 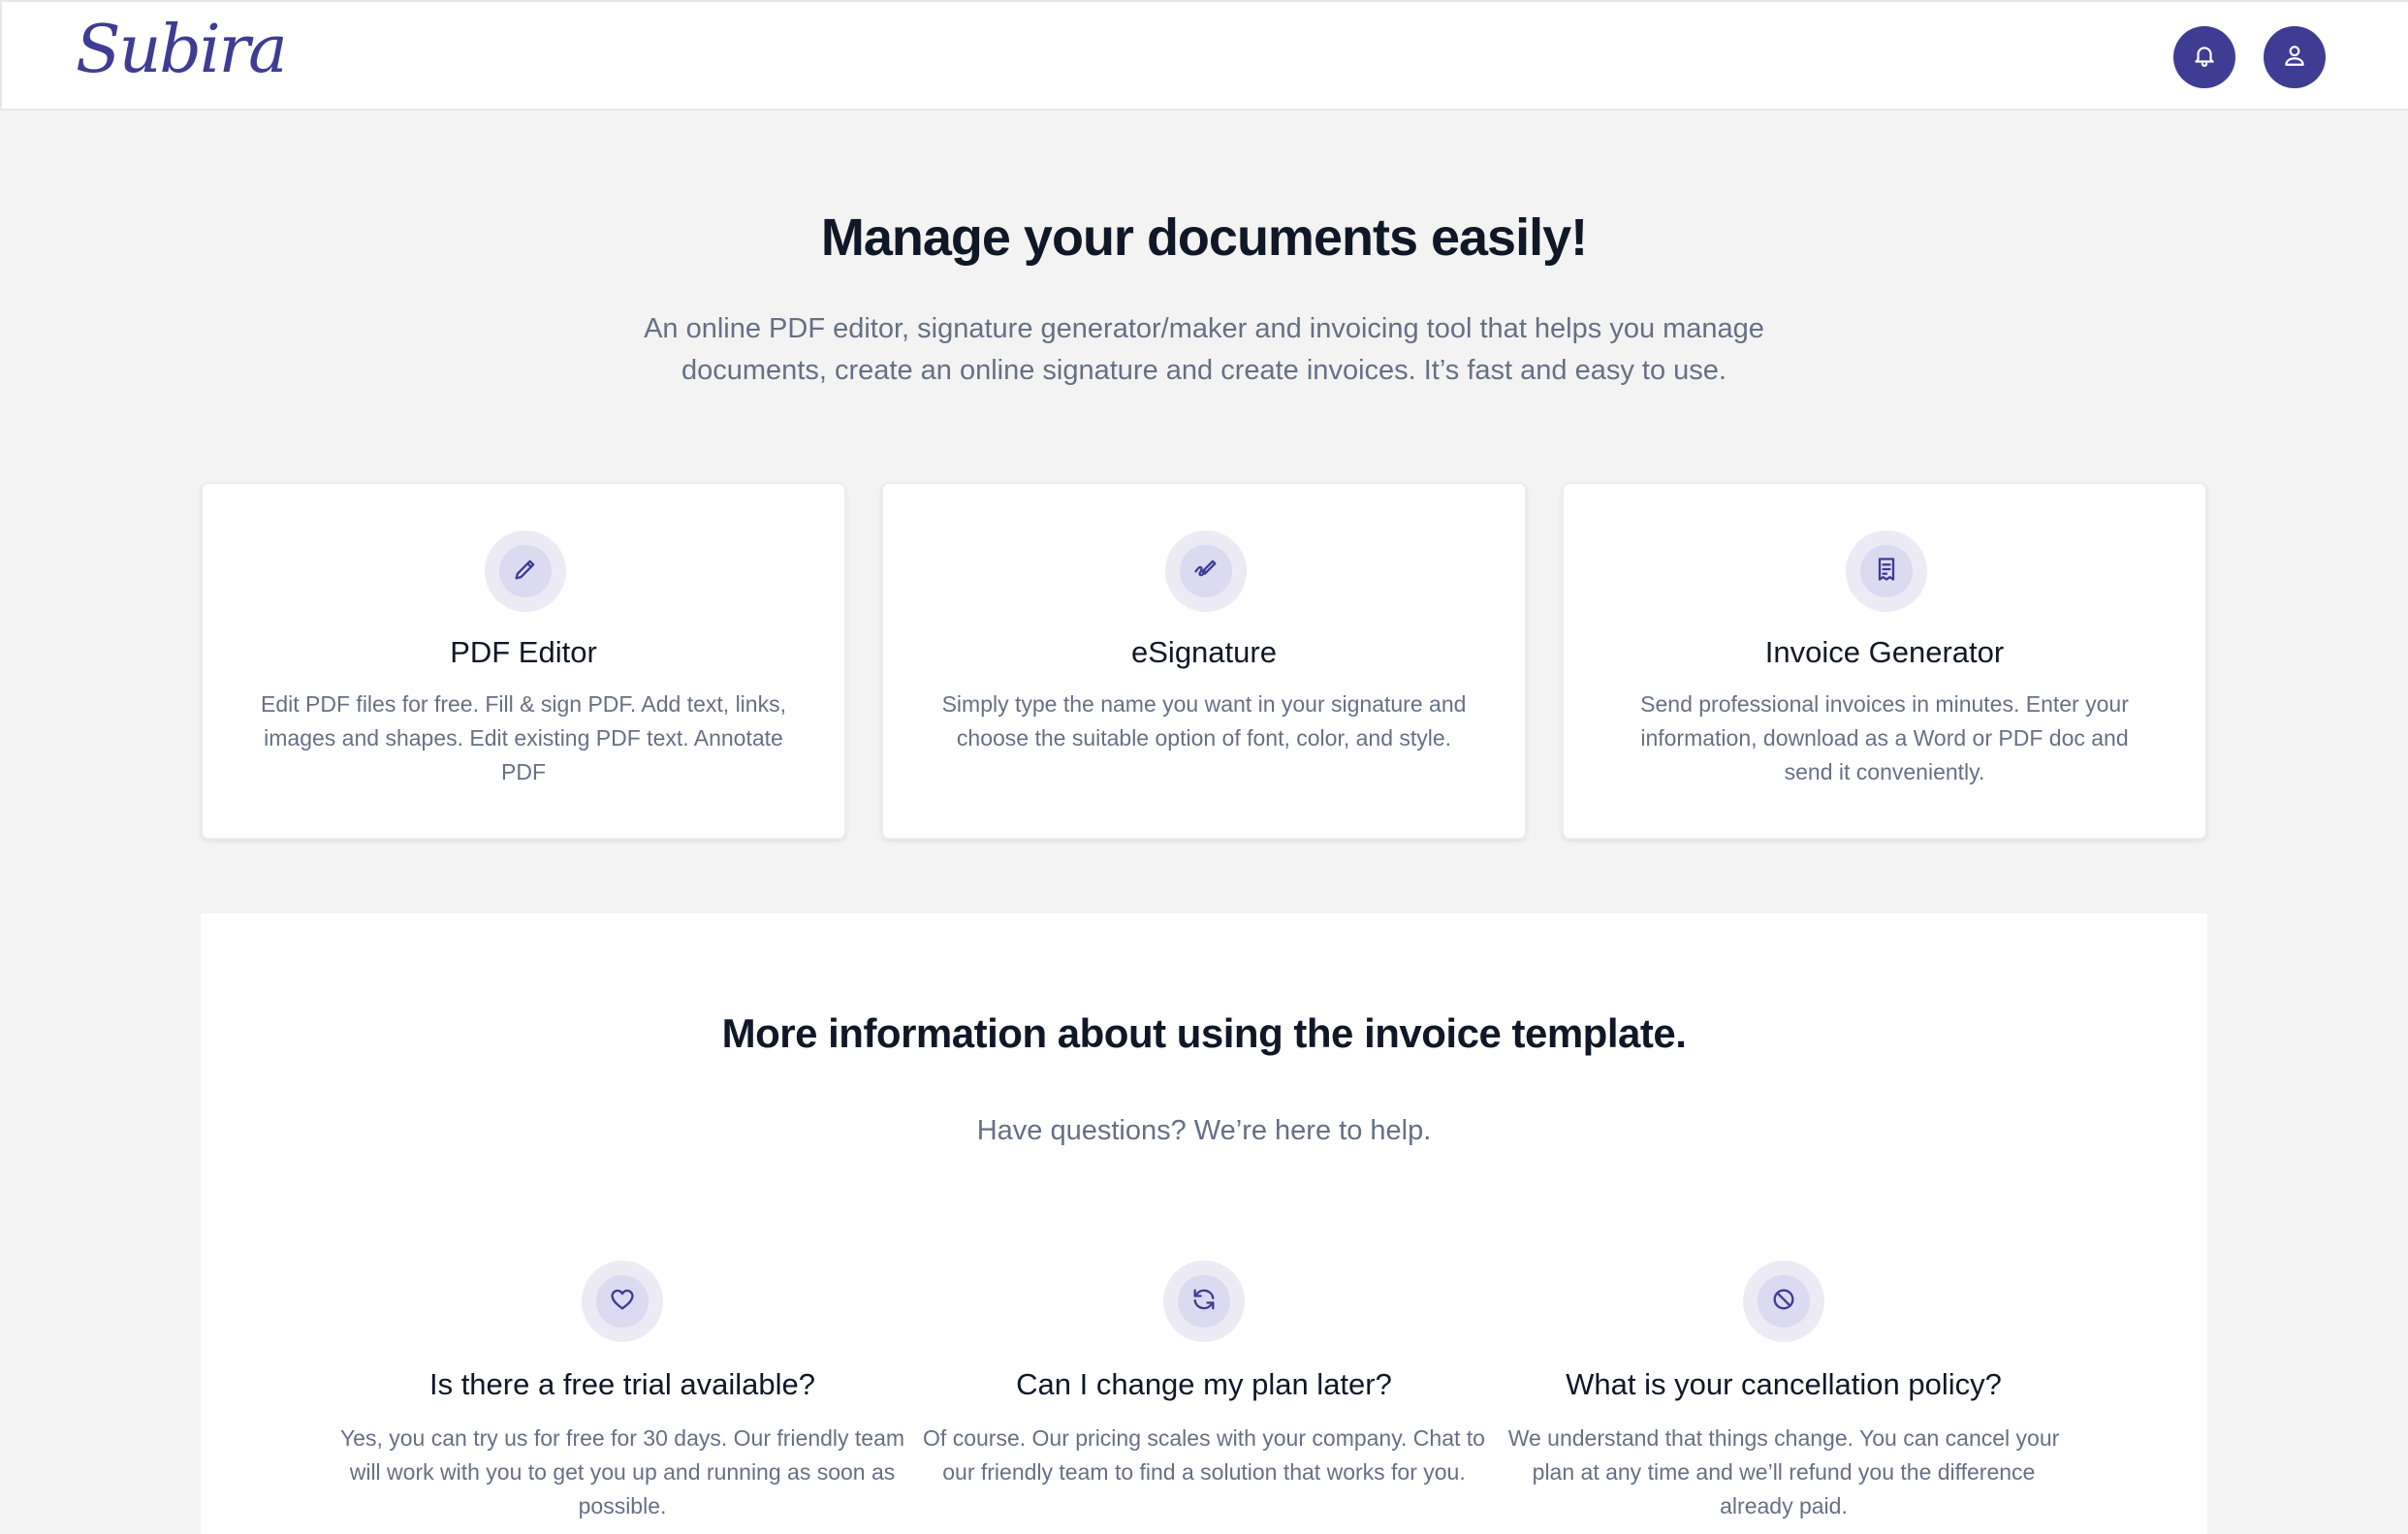 What do you see at coordinates (1204, 237) in the screenshot?
I see `page-title: Manage your documents easily!` at bounding box center [1204, 237].